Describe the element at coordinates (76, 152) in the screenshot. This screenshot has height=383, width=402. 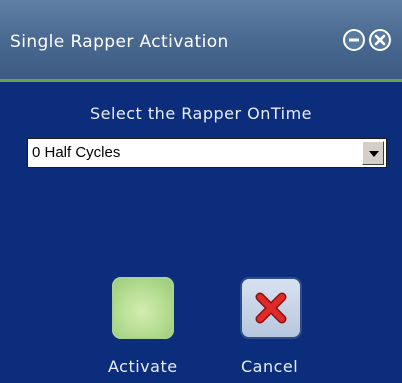
I see `dropdown-selected-value: 0 Half Cycles` at that location.